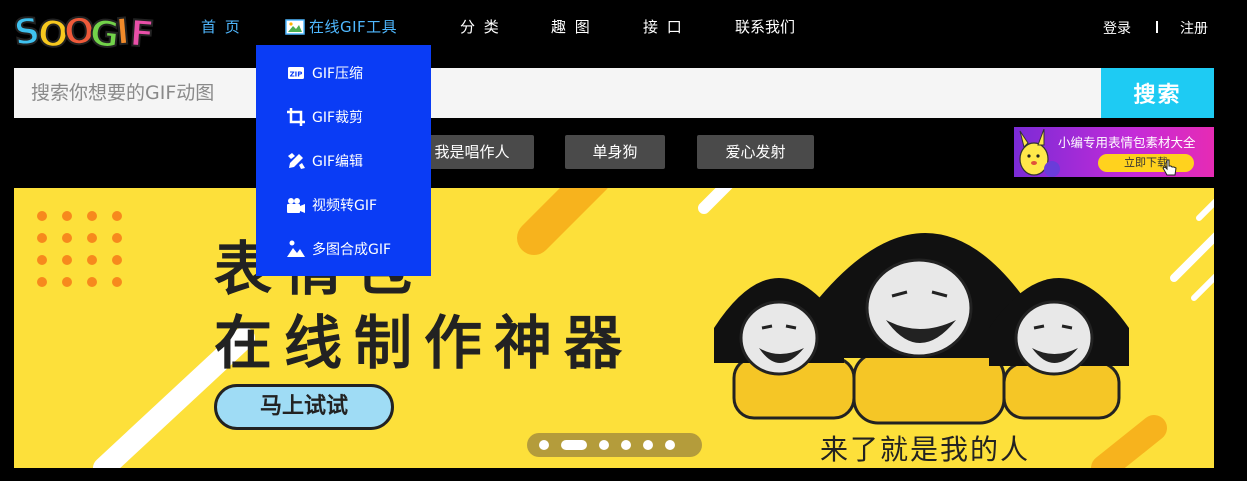 This screenshot has width=1247, height=481. Describe the element at coordinates (1114, 152) in the screenshot. I see `ad-banner: 小编专用表情包素材大全 立即下载` at that location.